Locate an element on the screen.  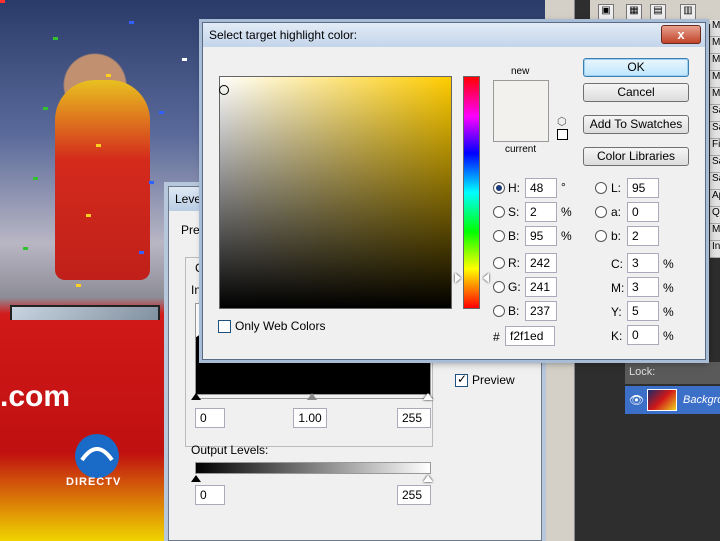
g-radio is located at coordinates (499, 287).